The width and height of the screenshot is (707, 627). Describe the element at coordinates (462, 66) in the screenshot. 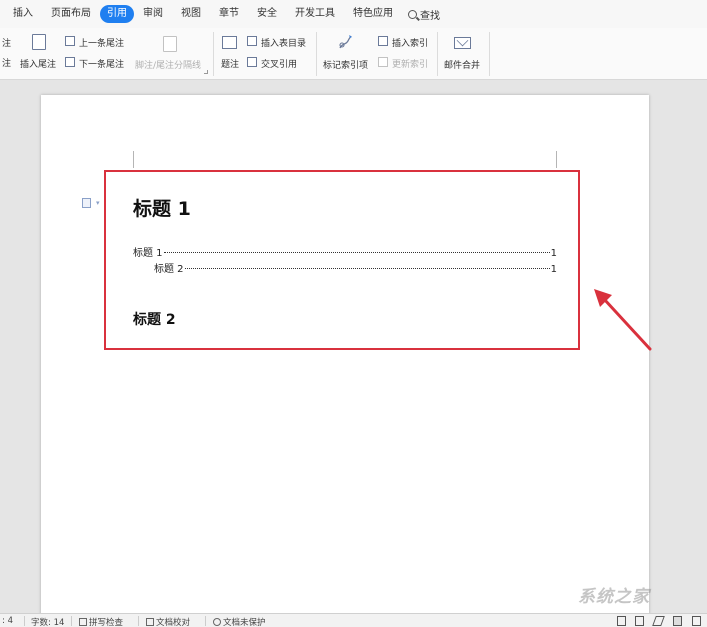

I see `mail-merge-label: 邮件合并` at that location.